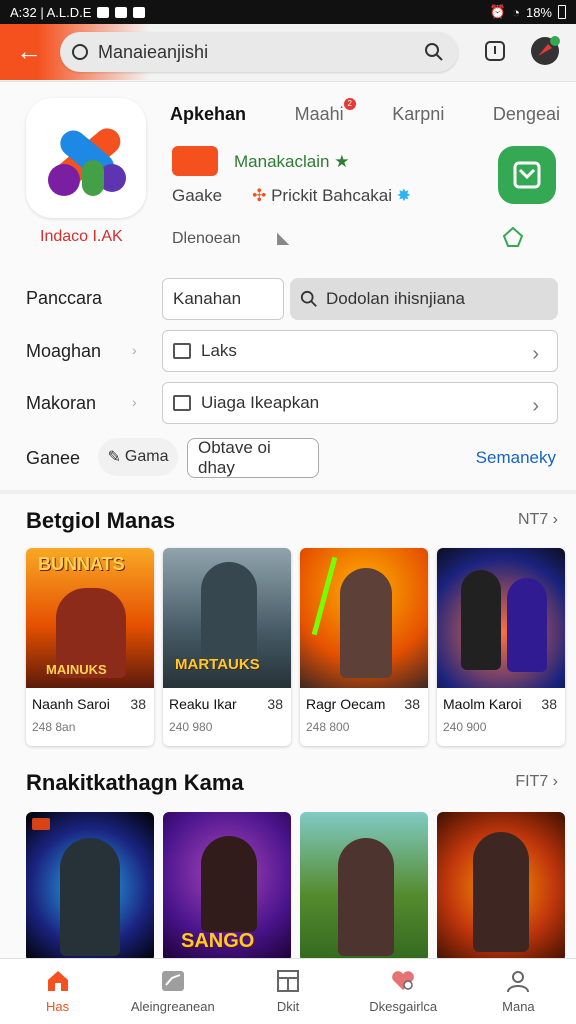  What do you see at coordinates (203, 704) in the screenshot?
I see `game-title: Reaku Ikar` at bounding box center [203, 704].